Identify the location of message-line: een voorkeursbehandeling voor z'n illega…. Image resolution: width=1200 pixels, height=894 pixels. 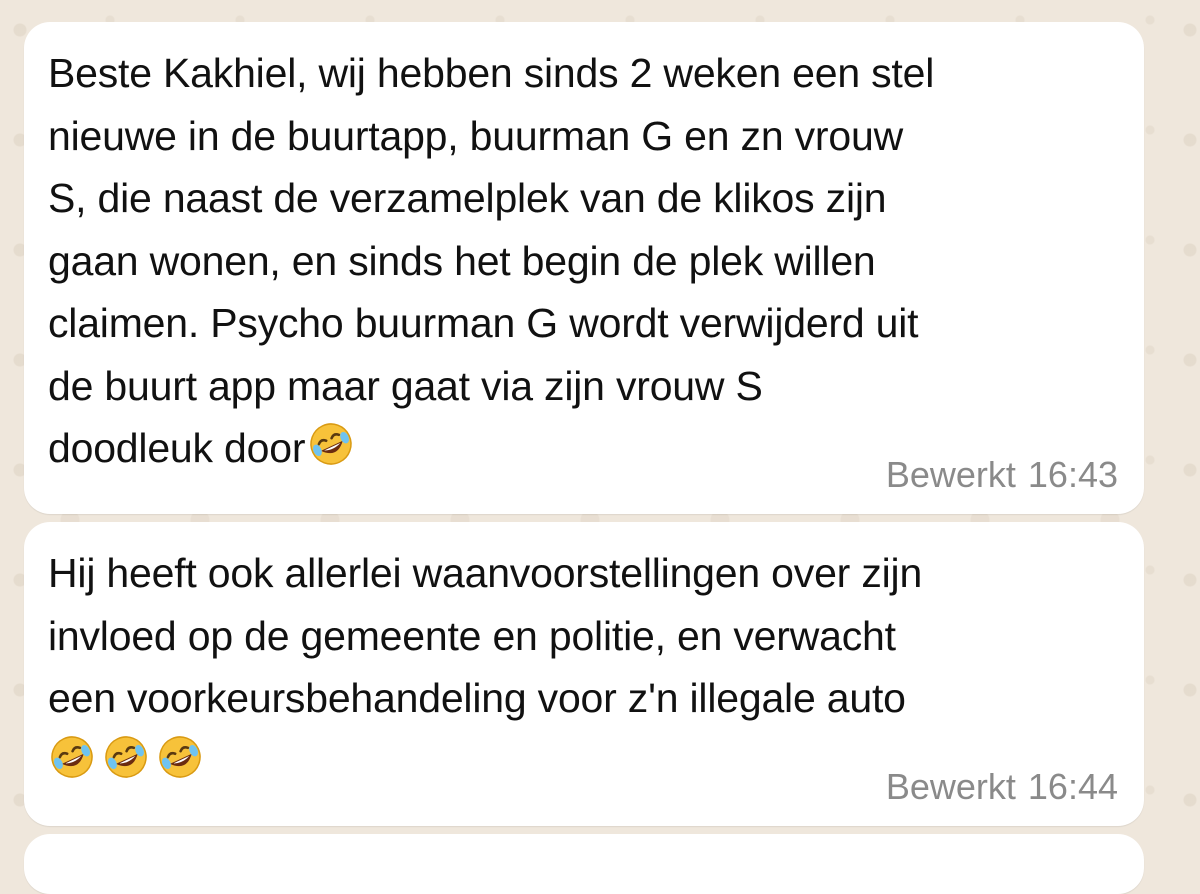
(477, 698).